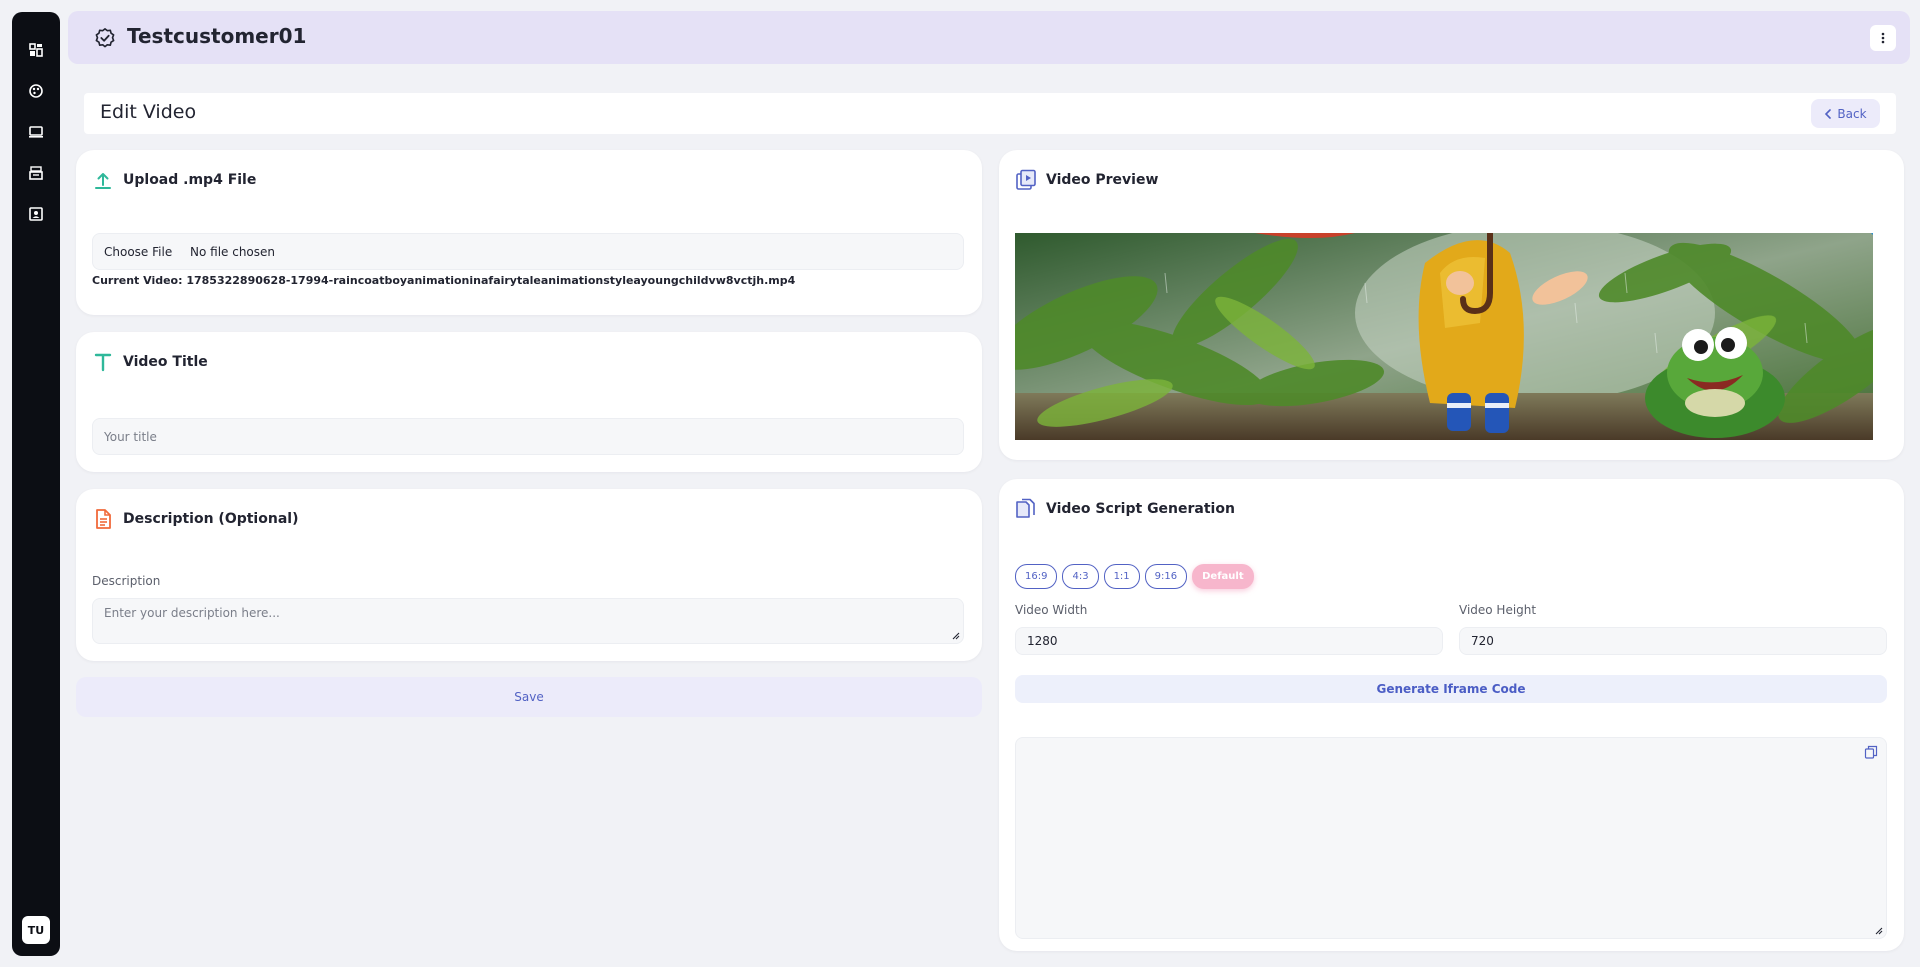  Describe the element at coordinates (529, 402) in the screenshot. I see `video-title-card: Video Title Your title` at that location.